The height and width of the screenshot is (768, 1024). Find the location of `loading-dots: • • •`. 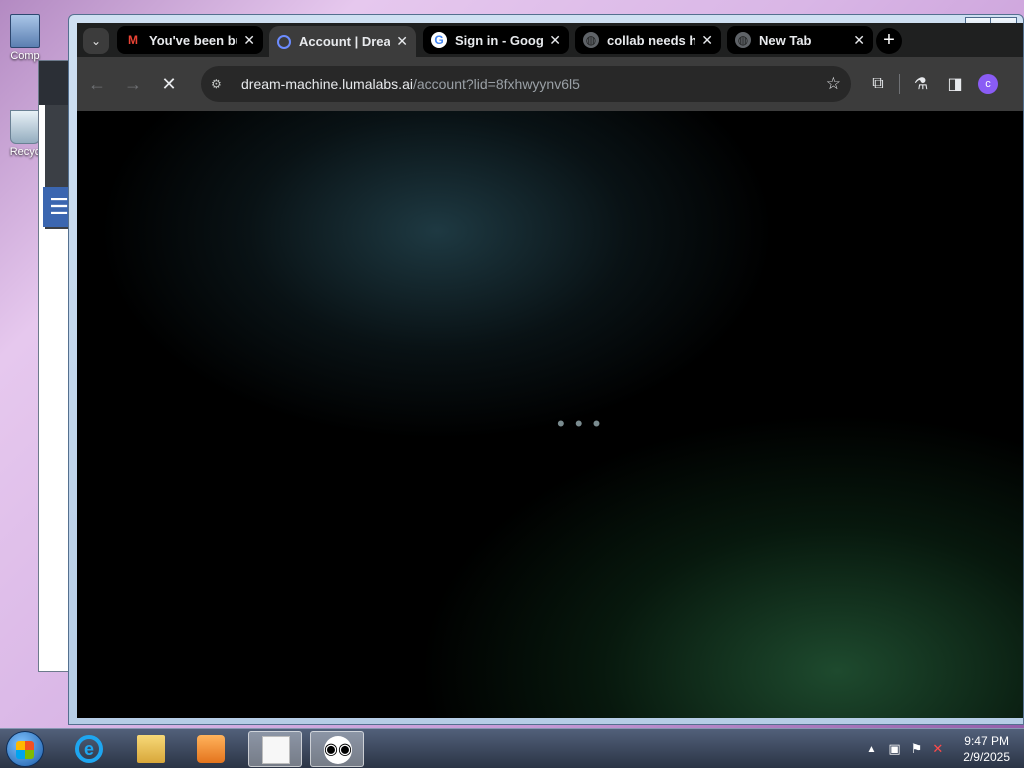

loading-dots: • • • is located at coordinates (580, 423).